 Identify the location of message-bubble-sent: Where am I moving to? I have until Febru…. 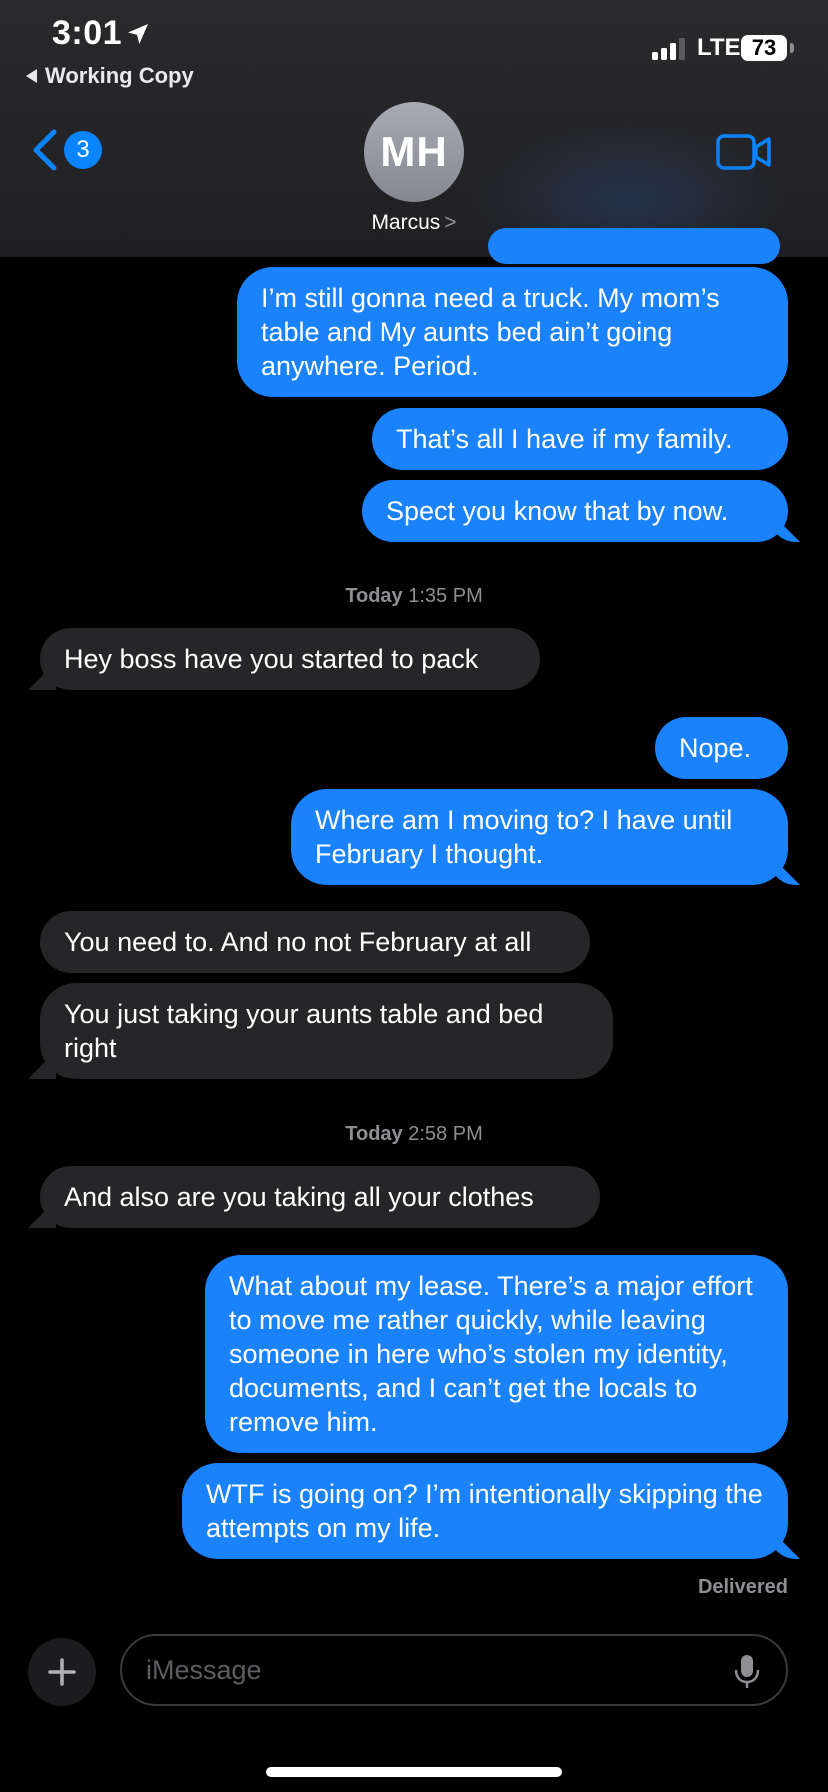
(539, 837).